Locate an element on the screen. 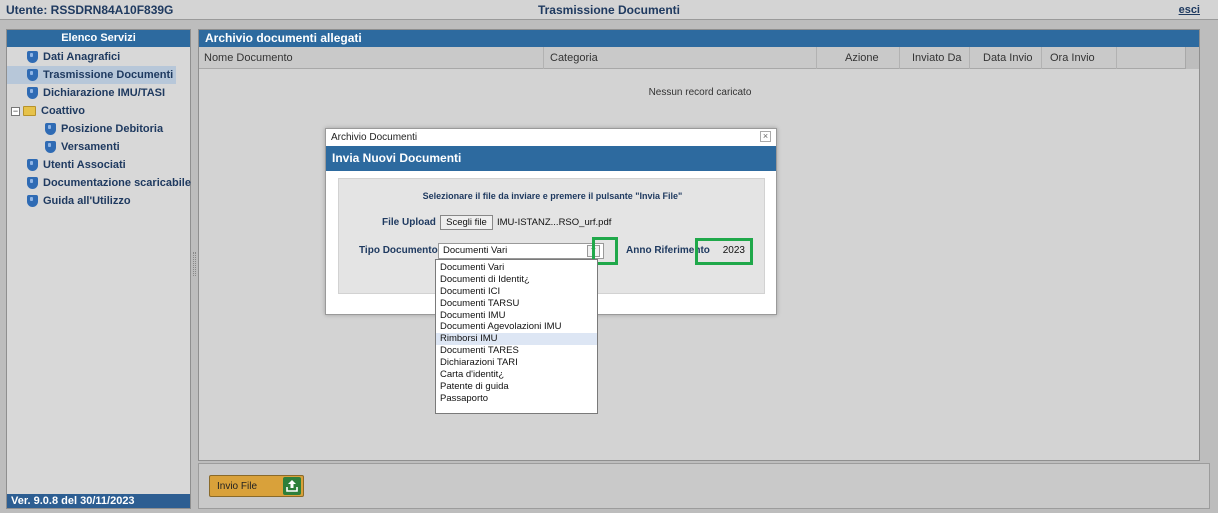 This screenshot has height=513, width=1218. file-upload-label: File Upload is located at coordinates (409, 222).